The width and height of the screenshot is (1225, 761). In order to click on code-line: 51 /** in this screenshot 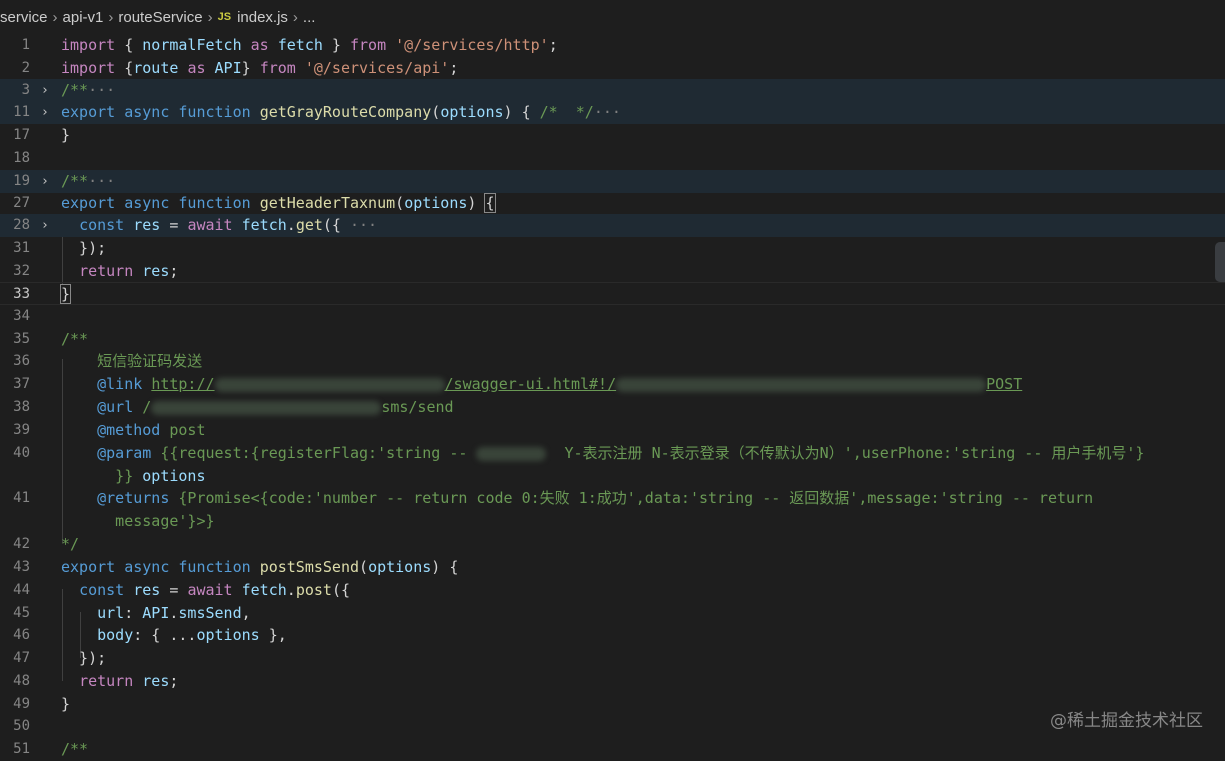, I will do `click(612, 749)`.